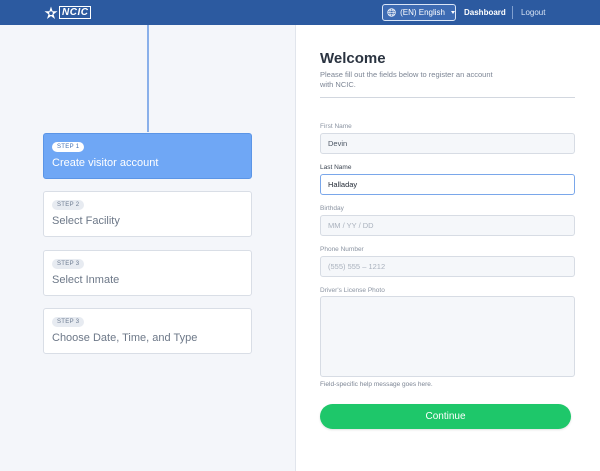  Describe the element at coordinates (148, 78) in the screenshot. I see `timeline-connector` at that location.